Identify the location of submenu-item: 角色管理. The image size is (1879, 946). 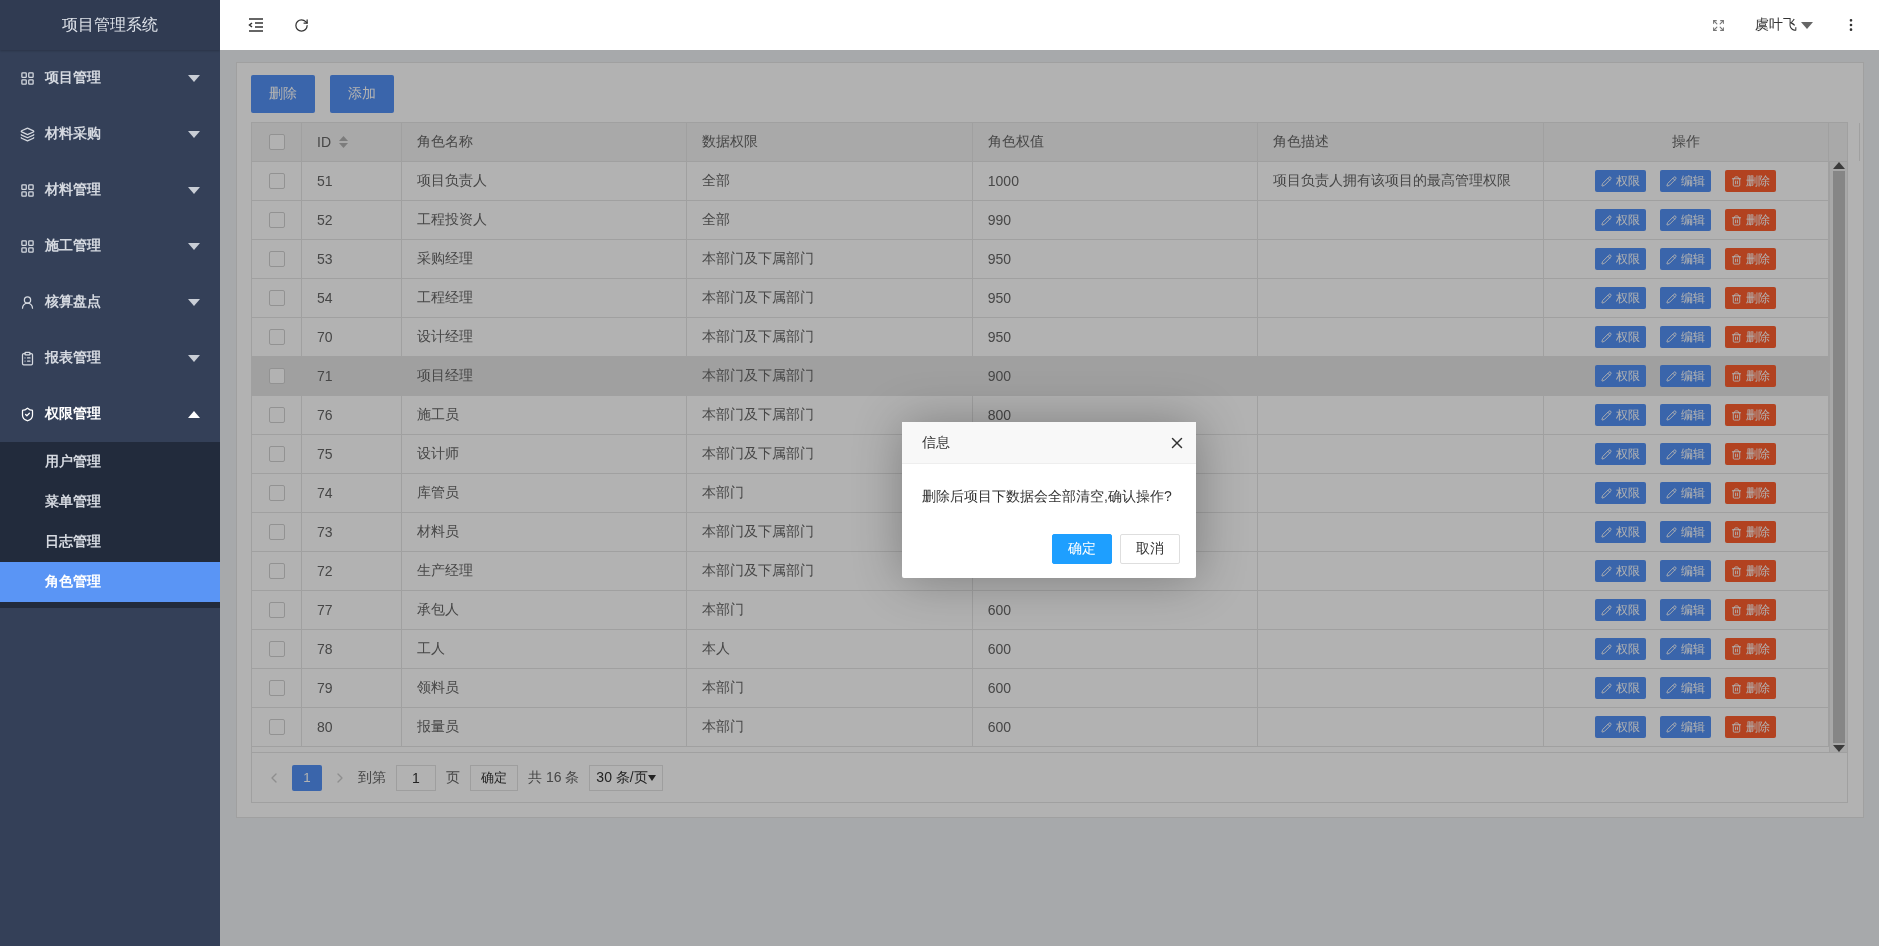
(110, 582).